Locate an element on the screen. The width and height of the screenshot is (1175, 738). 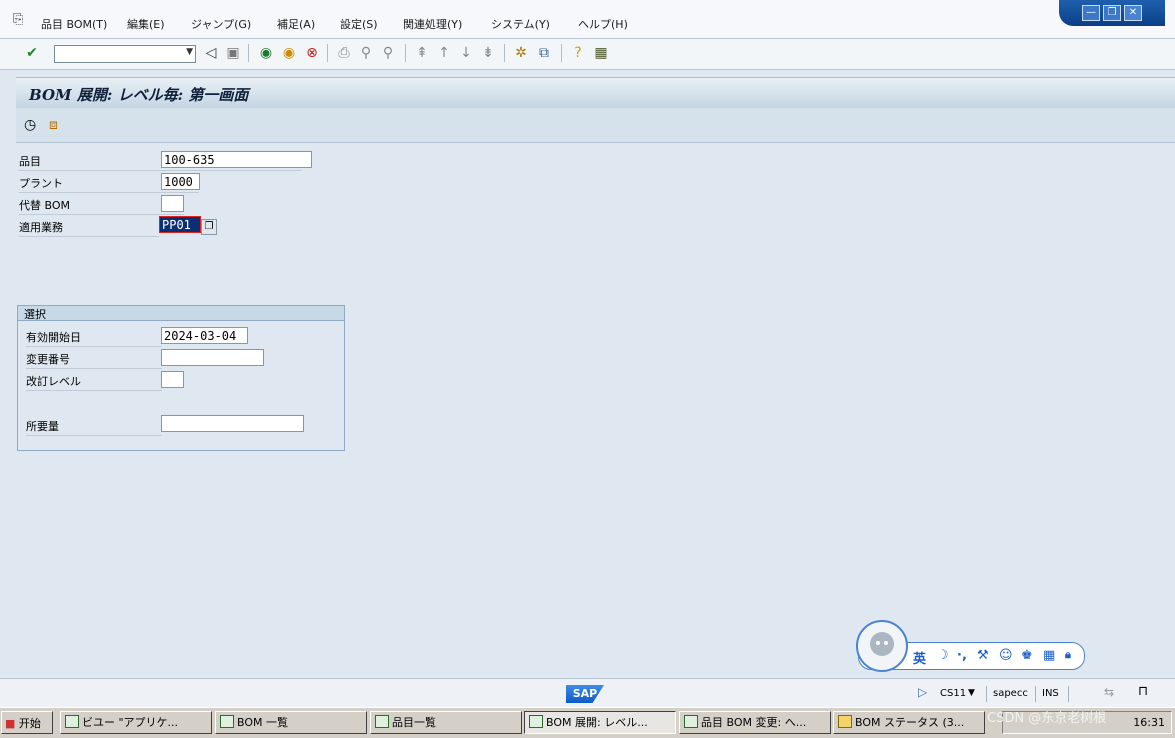
status-insert-mode: INS is located at coordinates (1050, 693).